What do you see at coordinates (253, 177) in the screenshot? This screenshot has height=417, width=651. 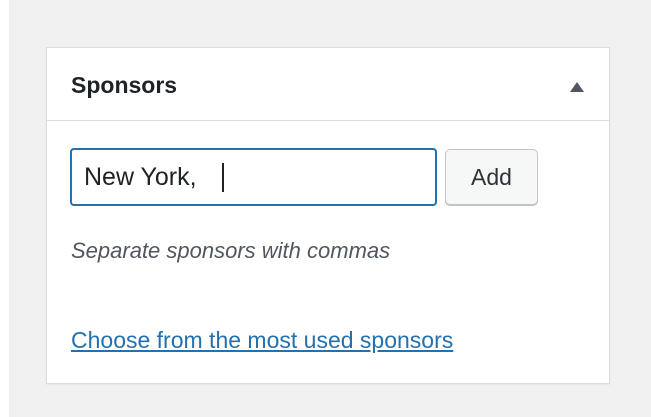 I see `new-sponsor-input` at bounding box center [253, 177].